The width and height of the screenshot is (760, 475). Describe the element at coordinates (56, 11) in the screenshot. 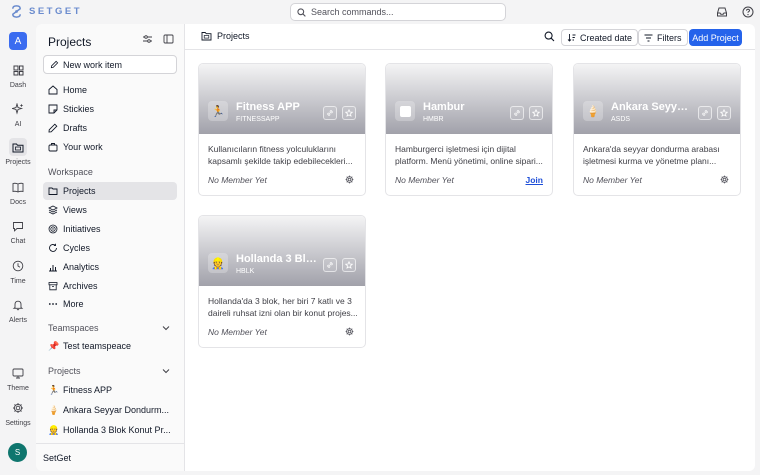

I see `logo-text: SETGET` at that location.